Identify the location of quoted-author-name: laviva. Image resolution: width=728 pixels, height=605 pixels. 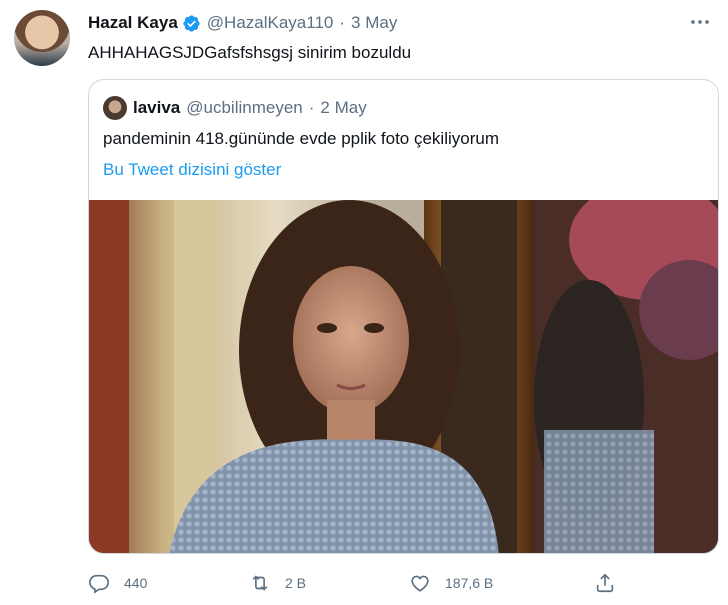
(157, 107).